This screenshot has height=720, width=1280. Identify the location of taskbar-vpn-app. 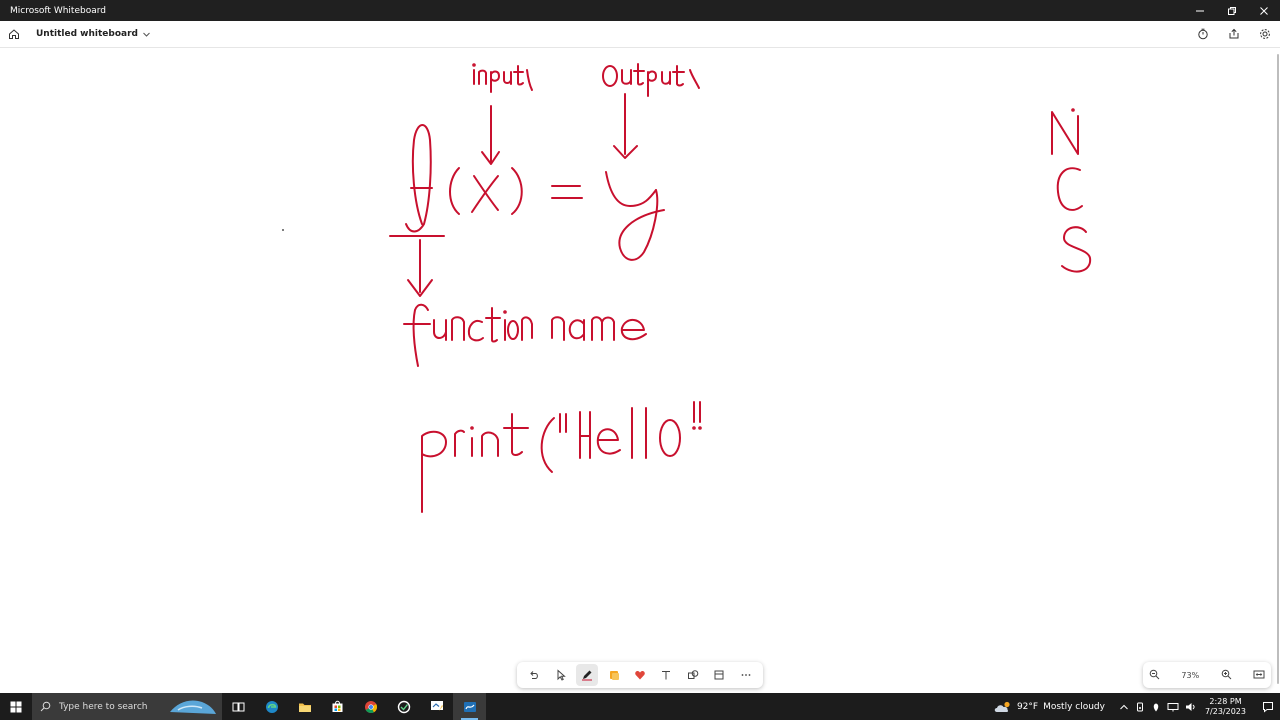
(403, 706).